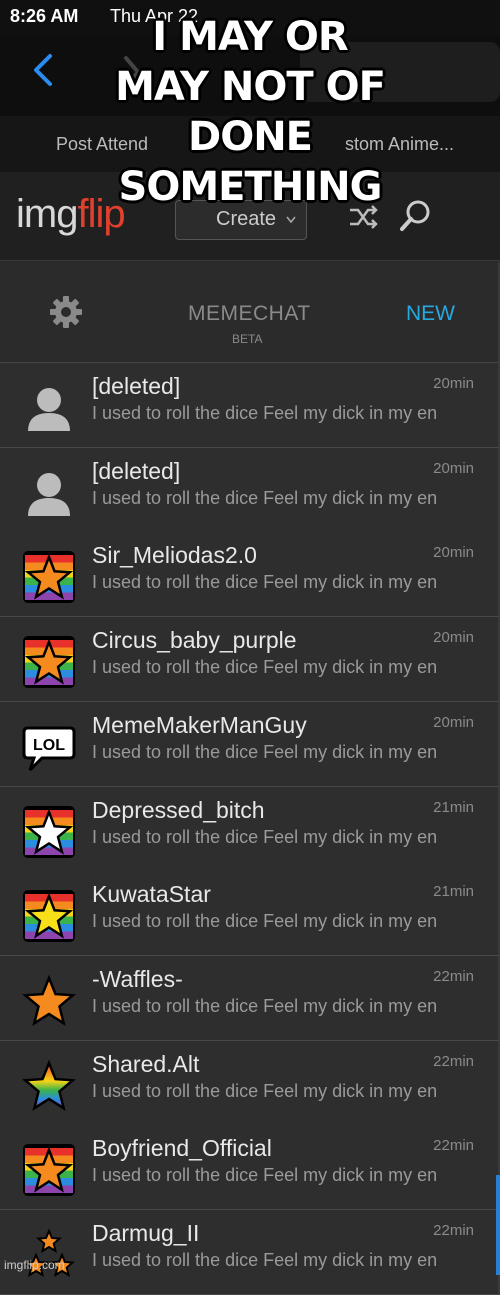 The height and width of the screenshot is (1295, 500). Describe the element at coordinates (194, 640) in the screenshot. I see `chat-username: Circus_baby_purple` at that location.